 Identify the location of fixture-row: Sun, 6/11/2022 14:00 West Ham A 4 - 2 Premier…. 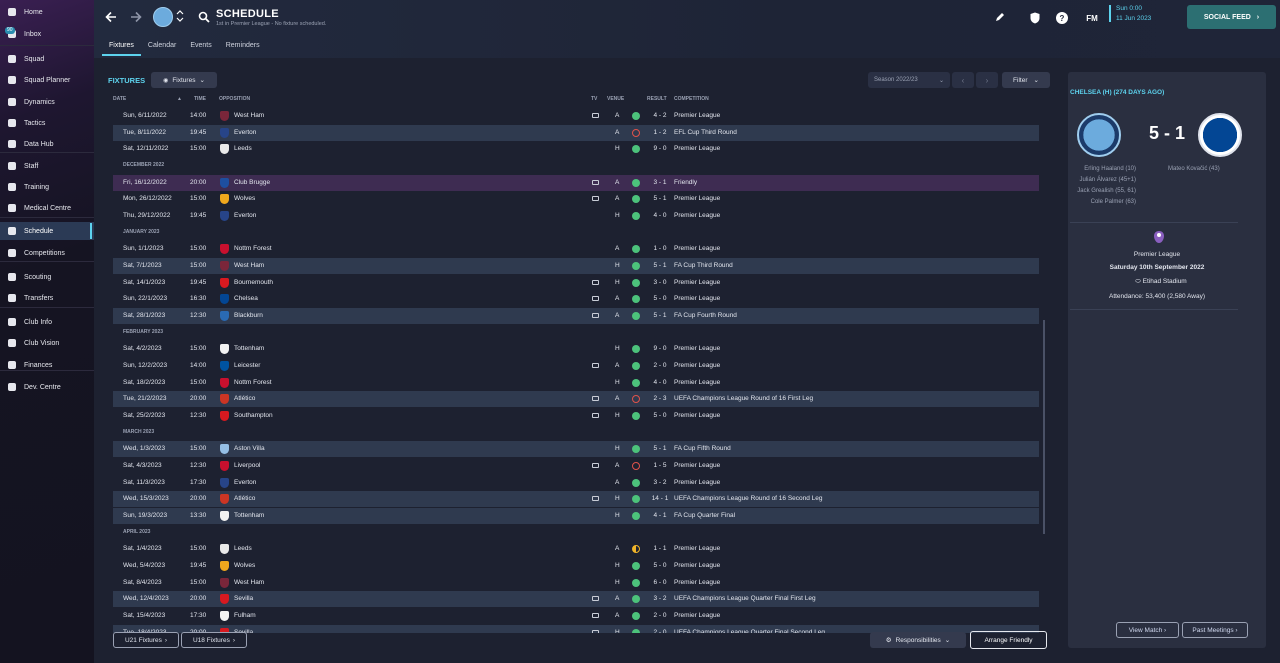
(576, 116).